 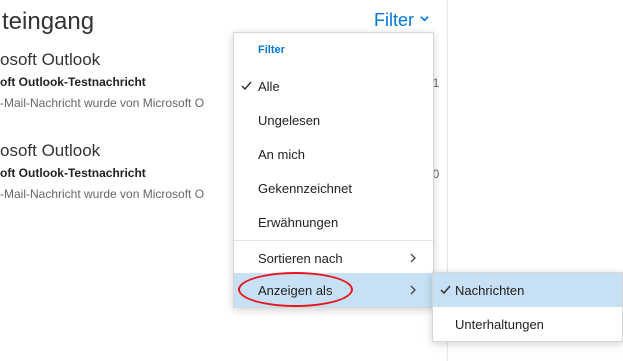 I want to click on filter-option-to-me: An mich, so click(x=333, y=154).